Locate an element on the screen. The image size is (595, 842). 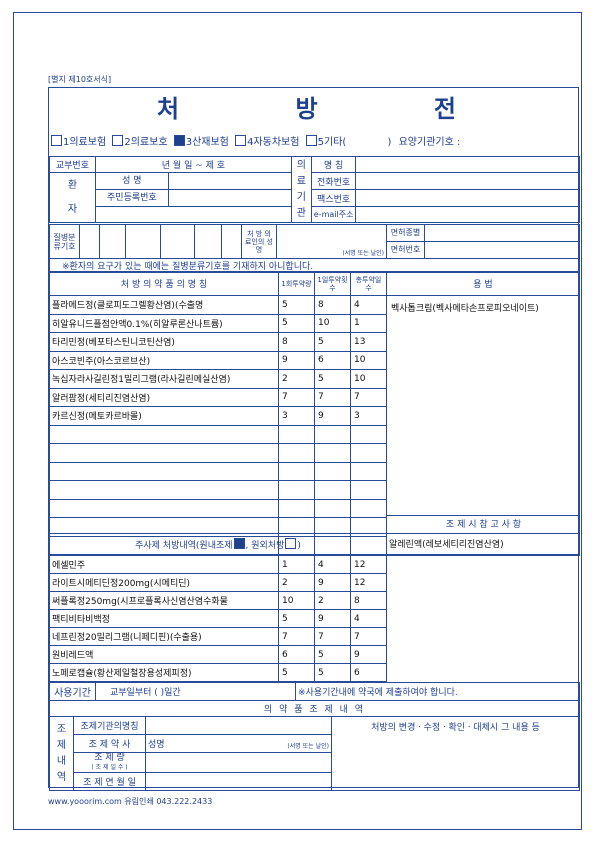
usage-text: 벡사톱크림(벡사메타손프로피오네이트) is located at coordinates (465, 307).